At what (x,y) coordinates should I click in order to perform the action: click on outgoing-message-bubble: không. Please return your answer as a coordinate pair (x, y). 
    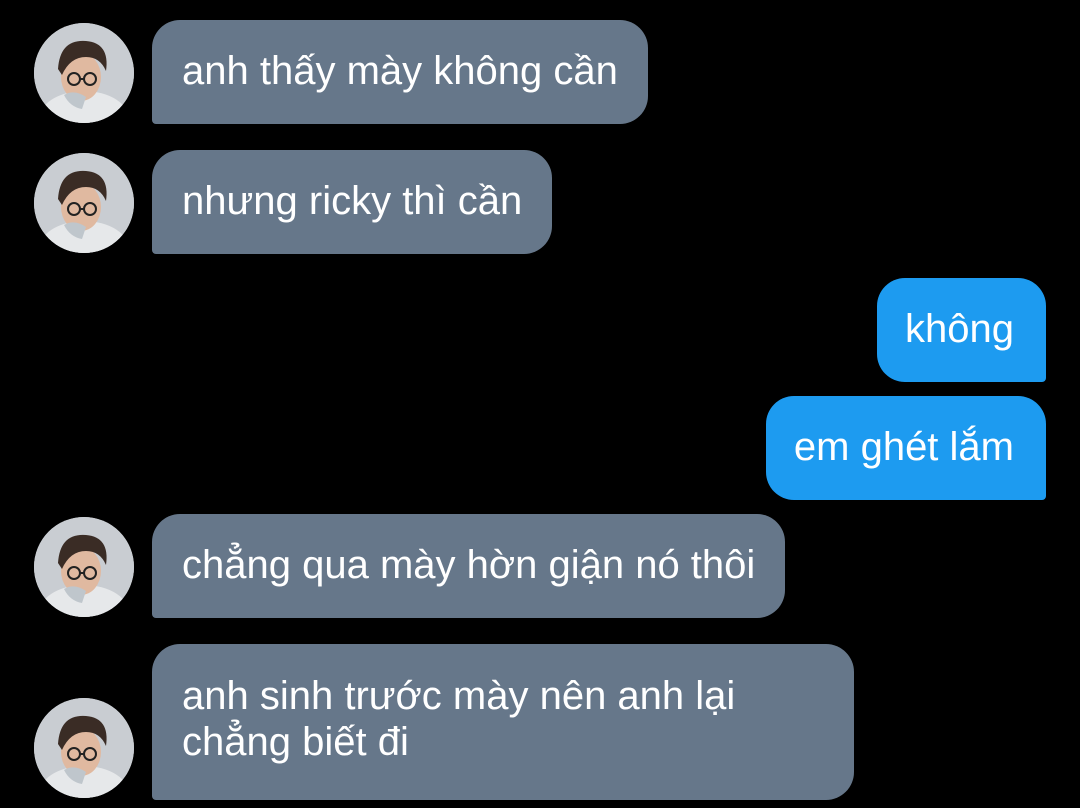
    Looking at the image, I should click on (961, 330).